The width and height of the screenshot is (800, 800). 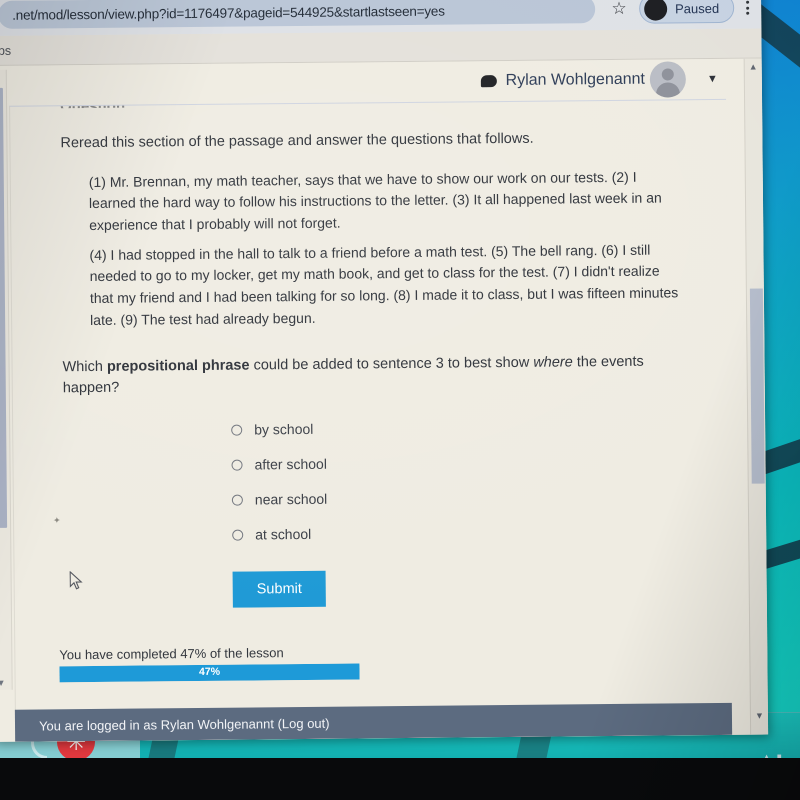 I want to click on option-label: by school, so click(x=284, y=429).